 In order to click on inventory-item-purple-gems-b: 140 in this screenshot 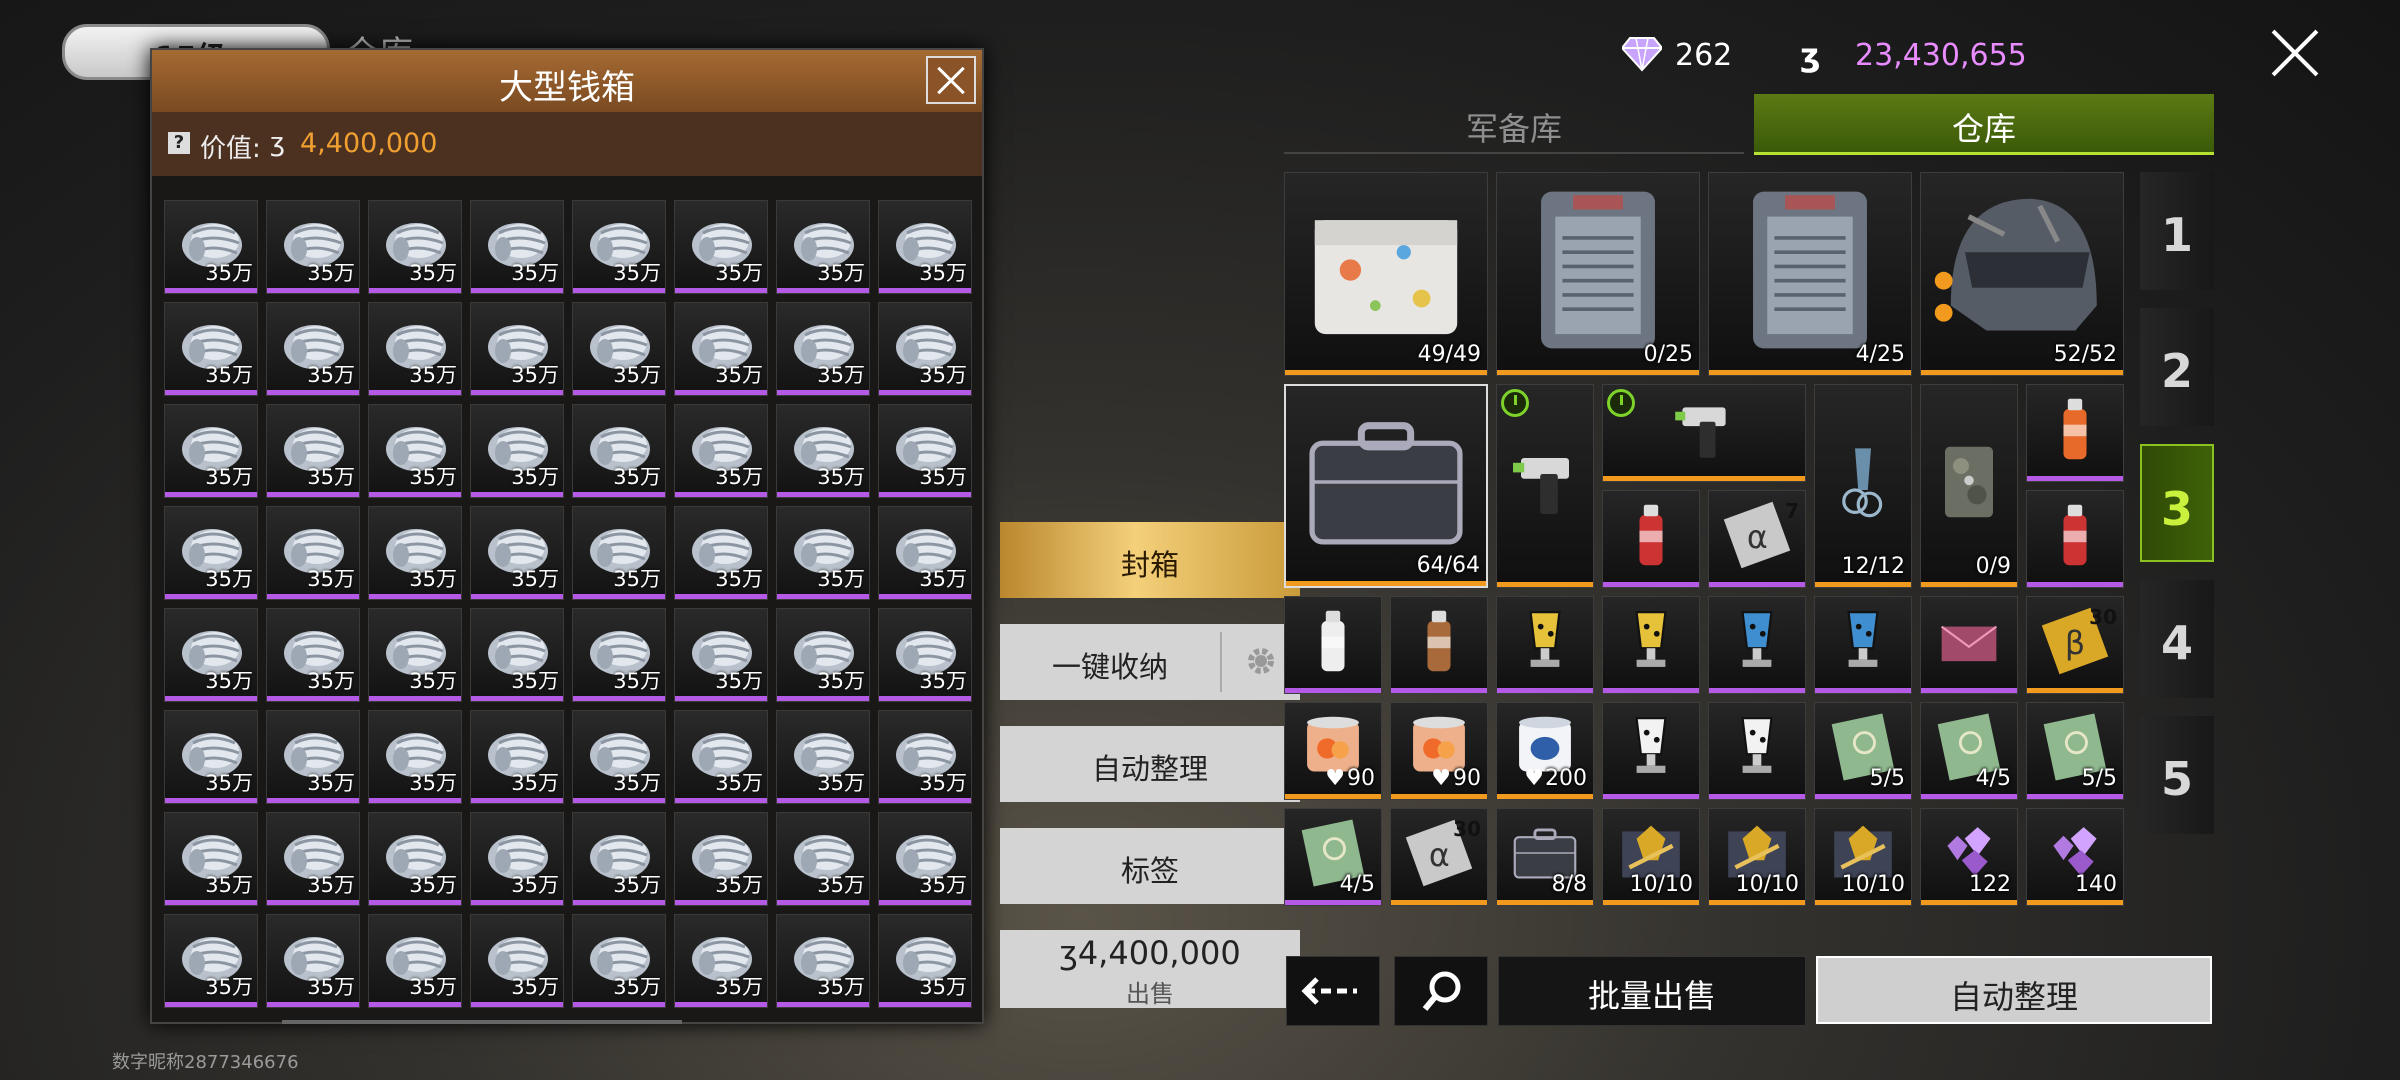, I will do `click(2075, 857)`.